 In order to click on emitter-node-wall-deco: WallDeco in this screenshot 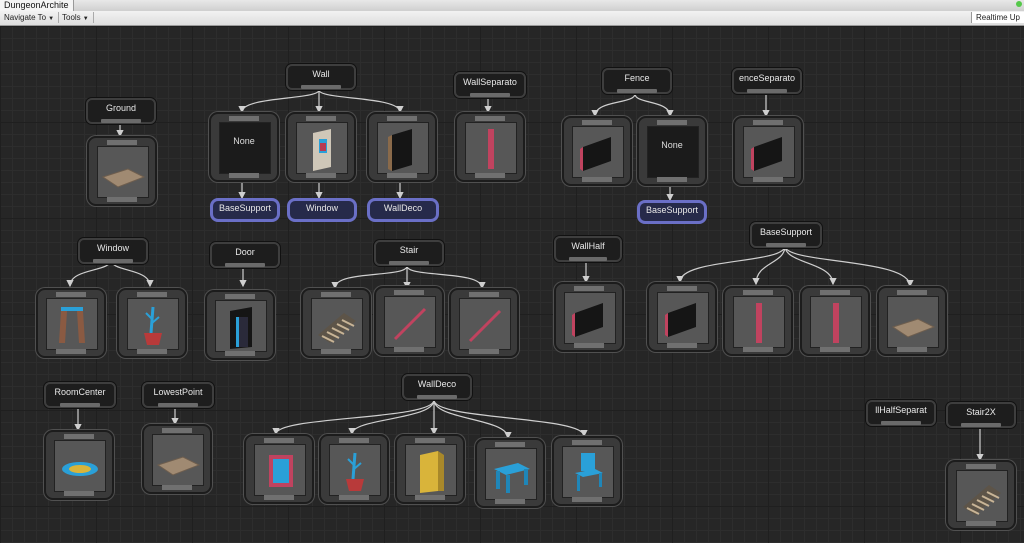, I will do `click(403, 210)`.